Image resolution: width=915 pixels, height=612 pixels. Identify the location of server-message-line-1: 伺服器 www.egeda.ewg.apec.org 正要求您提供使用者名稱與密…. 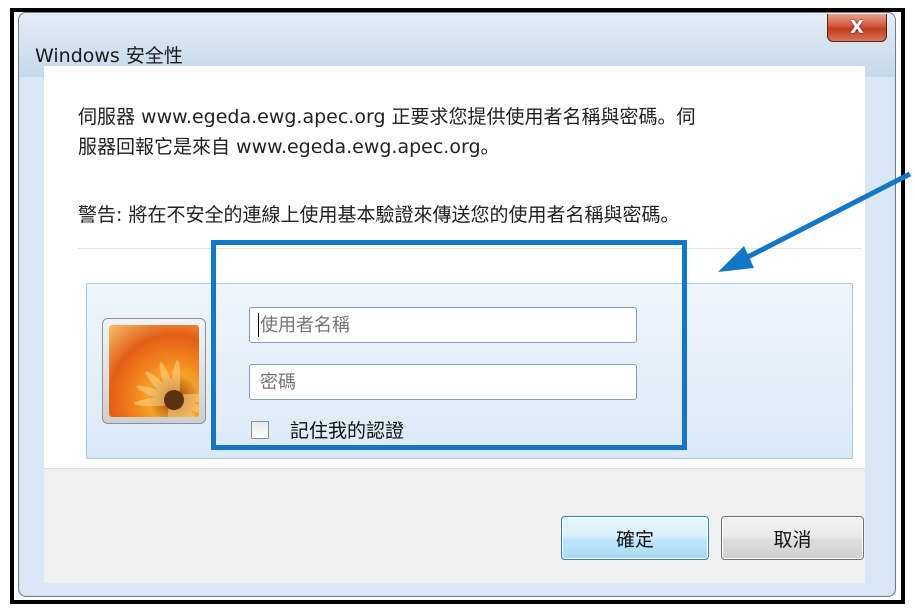
(387, 117).